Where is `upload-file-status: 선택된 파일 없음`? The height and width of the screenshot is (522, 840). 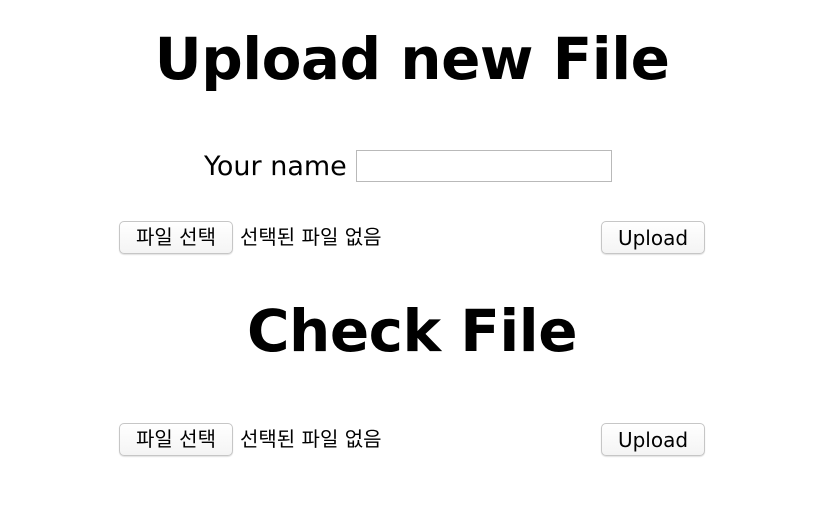 upload-file-status: 선택된 파일 없음 is located at coordinates (311, 237).